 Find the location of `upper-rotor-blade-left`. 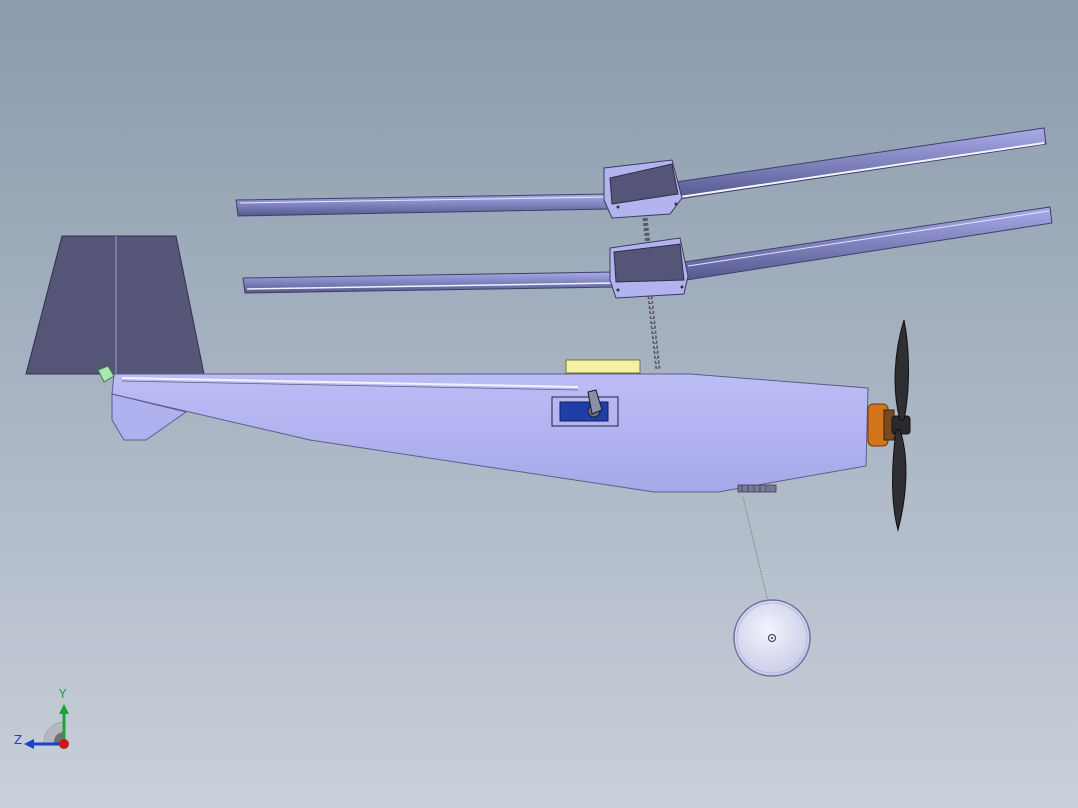

upper-rotor-blade-left is located at coordinates (422, 205).